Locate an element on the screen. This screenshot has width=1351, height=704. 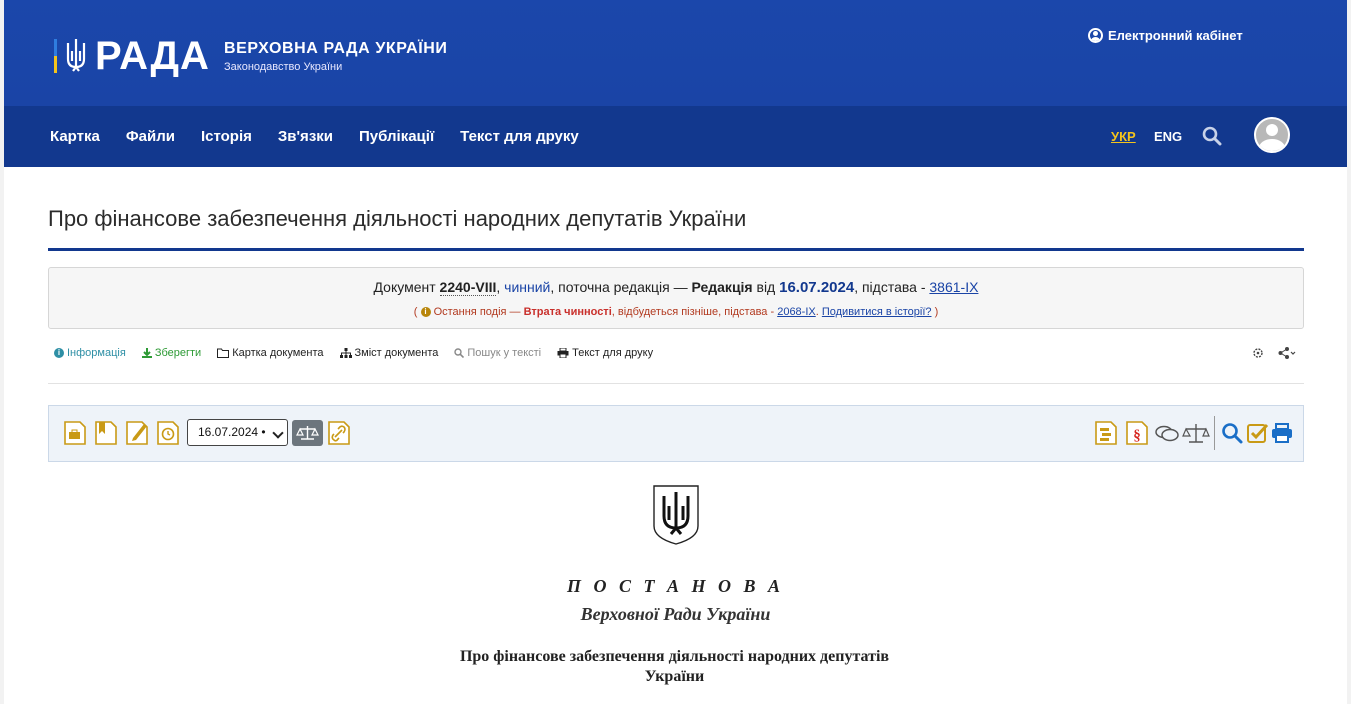
tool-info: i Інформація is located at coordinates (90, 353).